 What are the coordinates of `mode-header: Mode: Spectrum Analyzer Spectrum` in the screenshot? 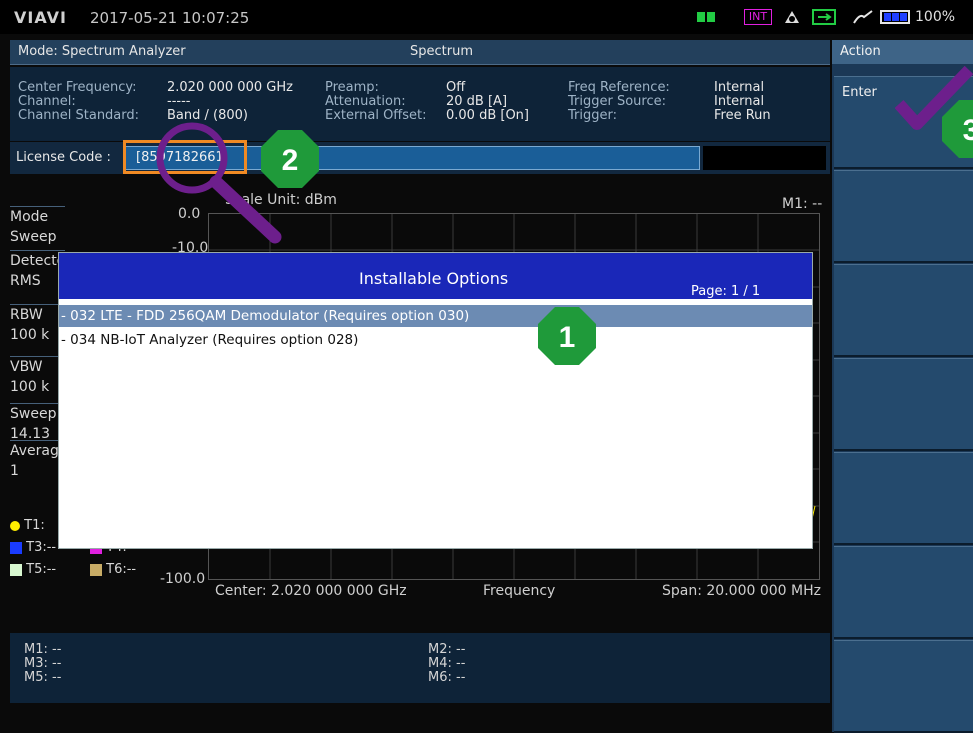 It's located at (420, 52).